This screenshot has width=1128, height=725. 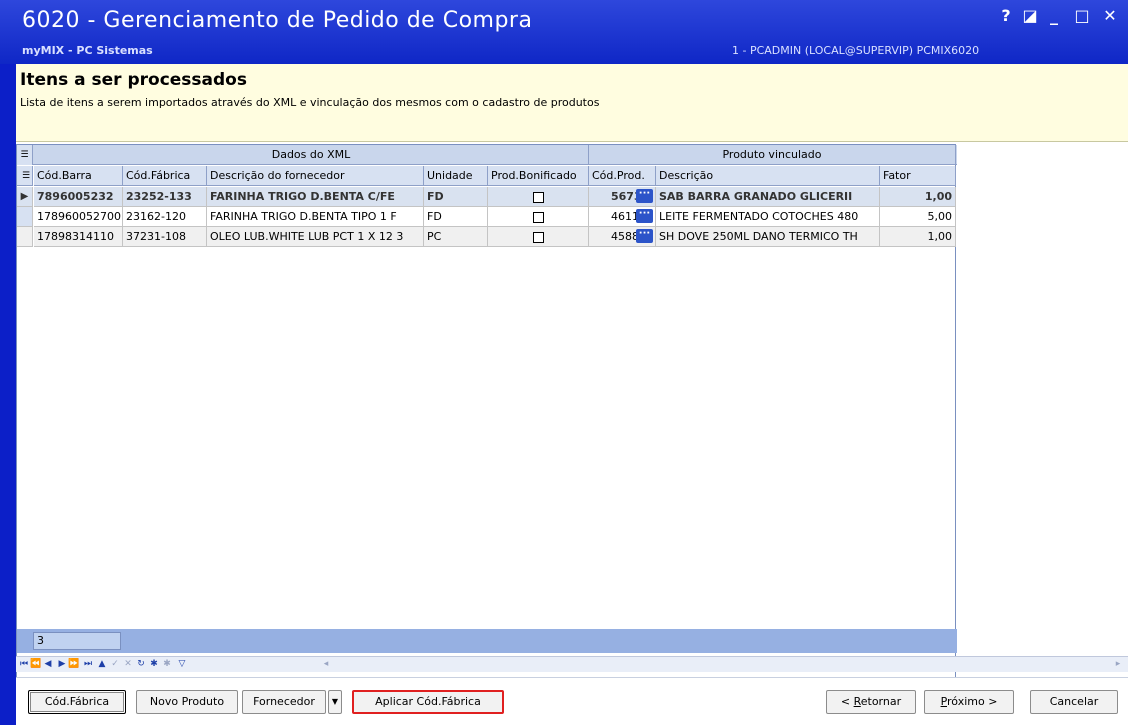 What do you see at coordinates (311, 155) in the screenshot?
I see `band-dados-xml: Dados do XML` at bounding box center [311, 155].